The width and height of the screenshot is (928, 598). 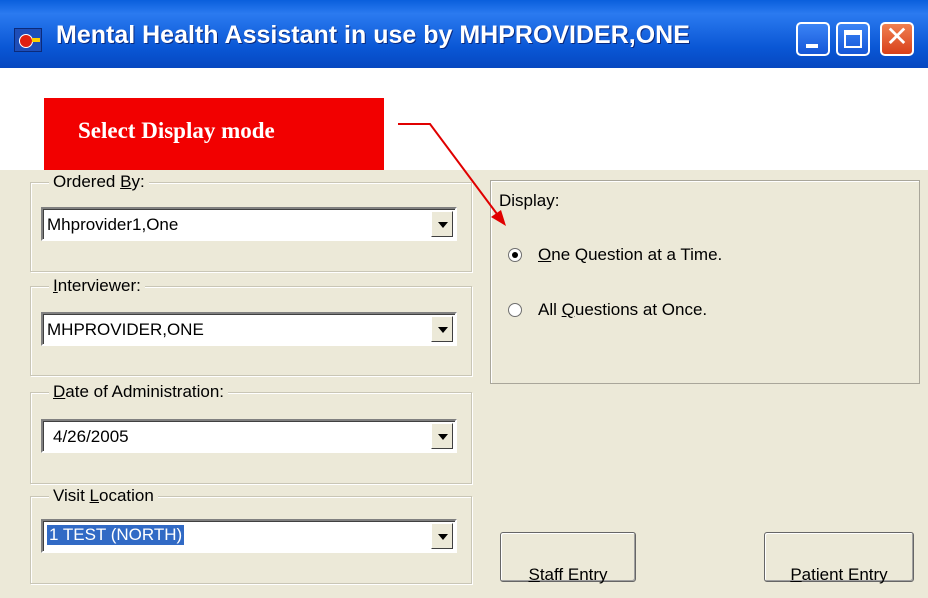 I want to click on arrow-line, so click(x=449, y=171).